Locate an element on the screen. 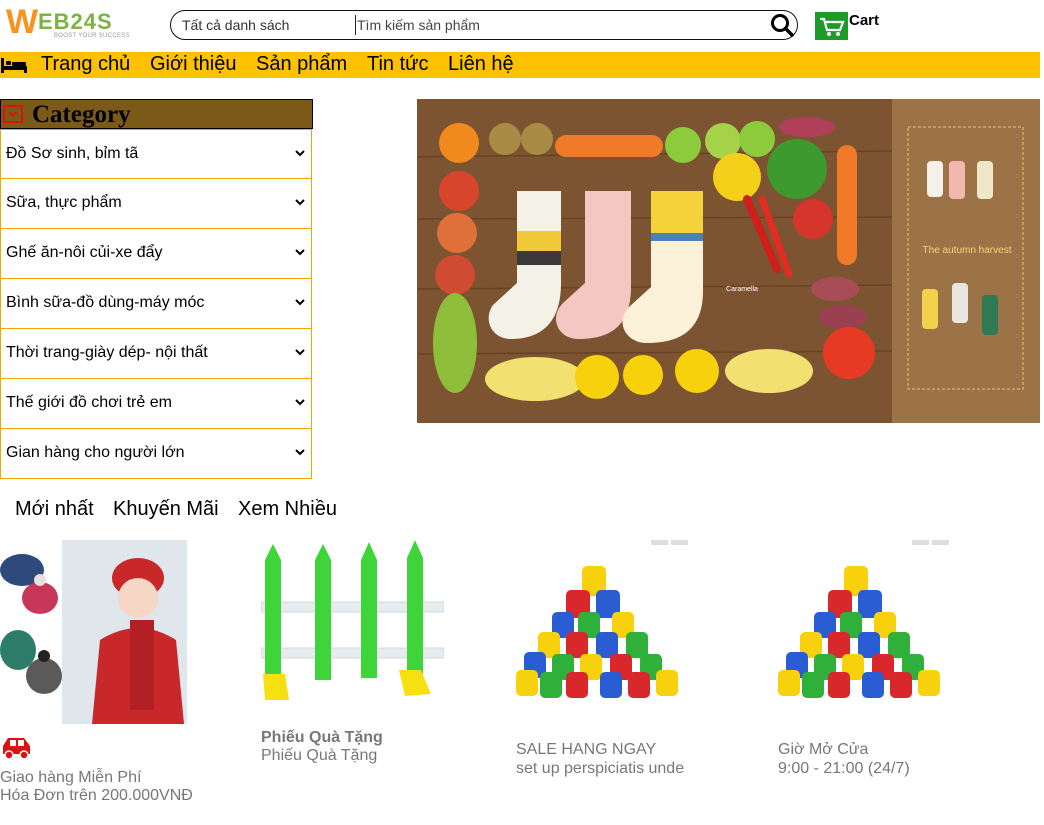  feature-title-hours: Giờ Mở Cửa is located at coordinates (823, 749).